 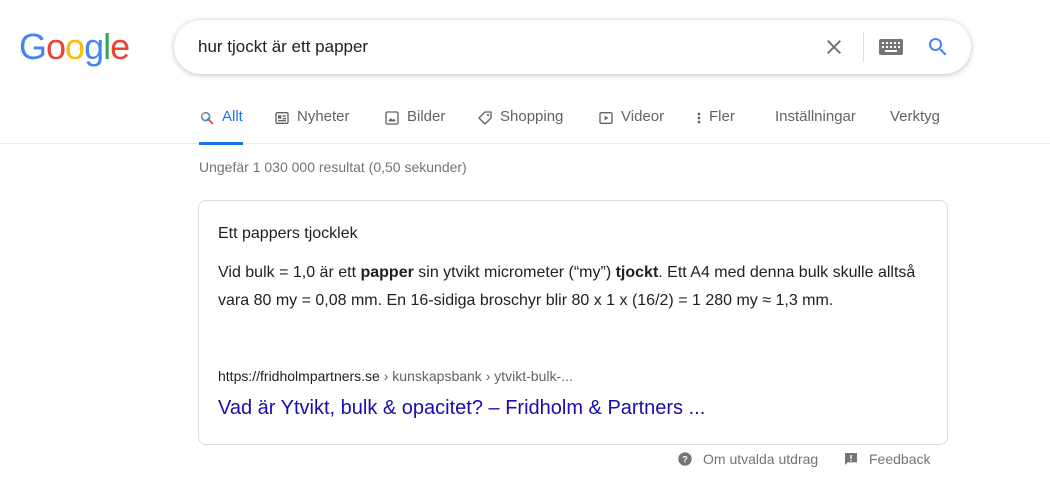 I want to click on search-box, so click(x=572, y=47).